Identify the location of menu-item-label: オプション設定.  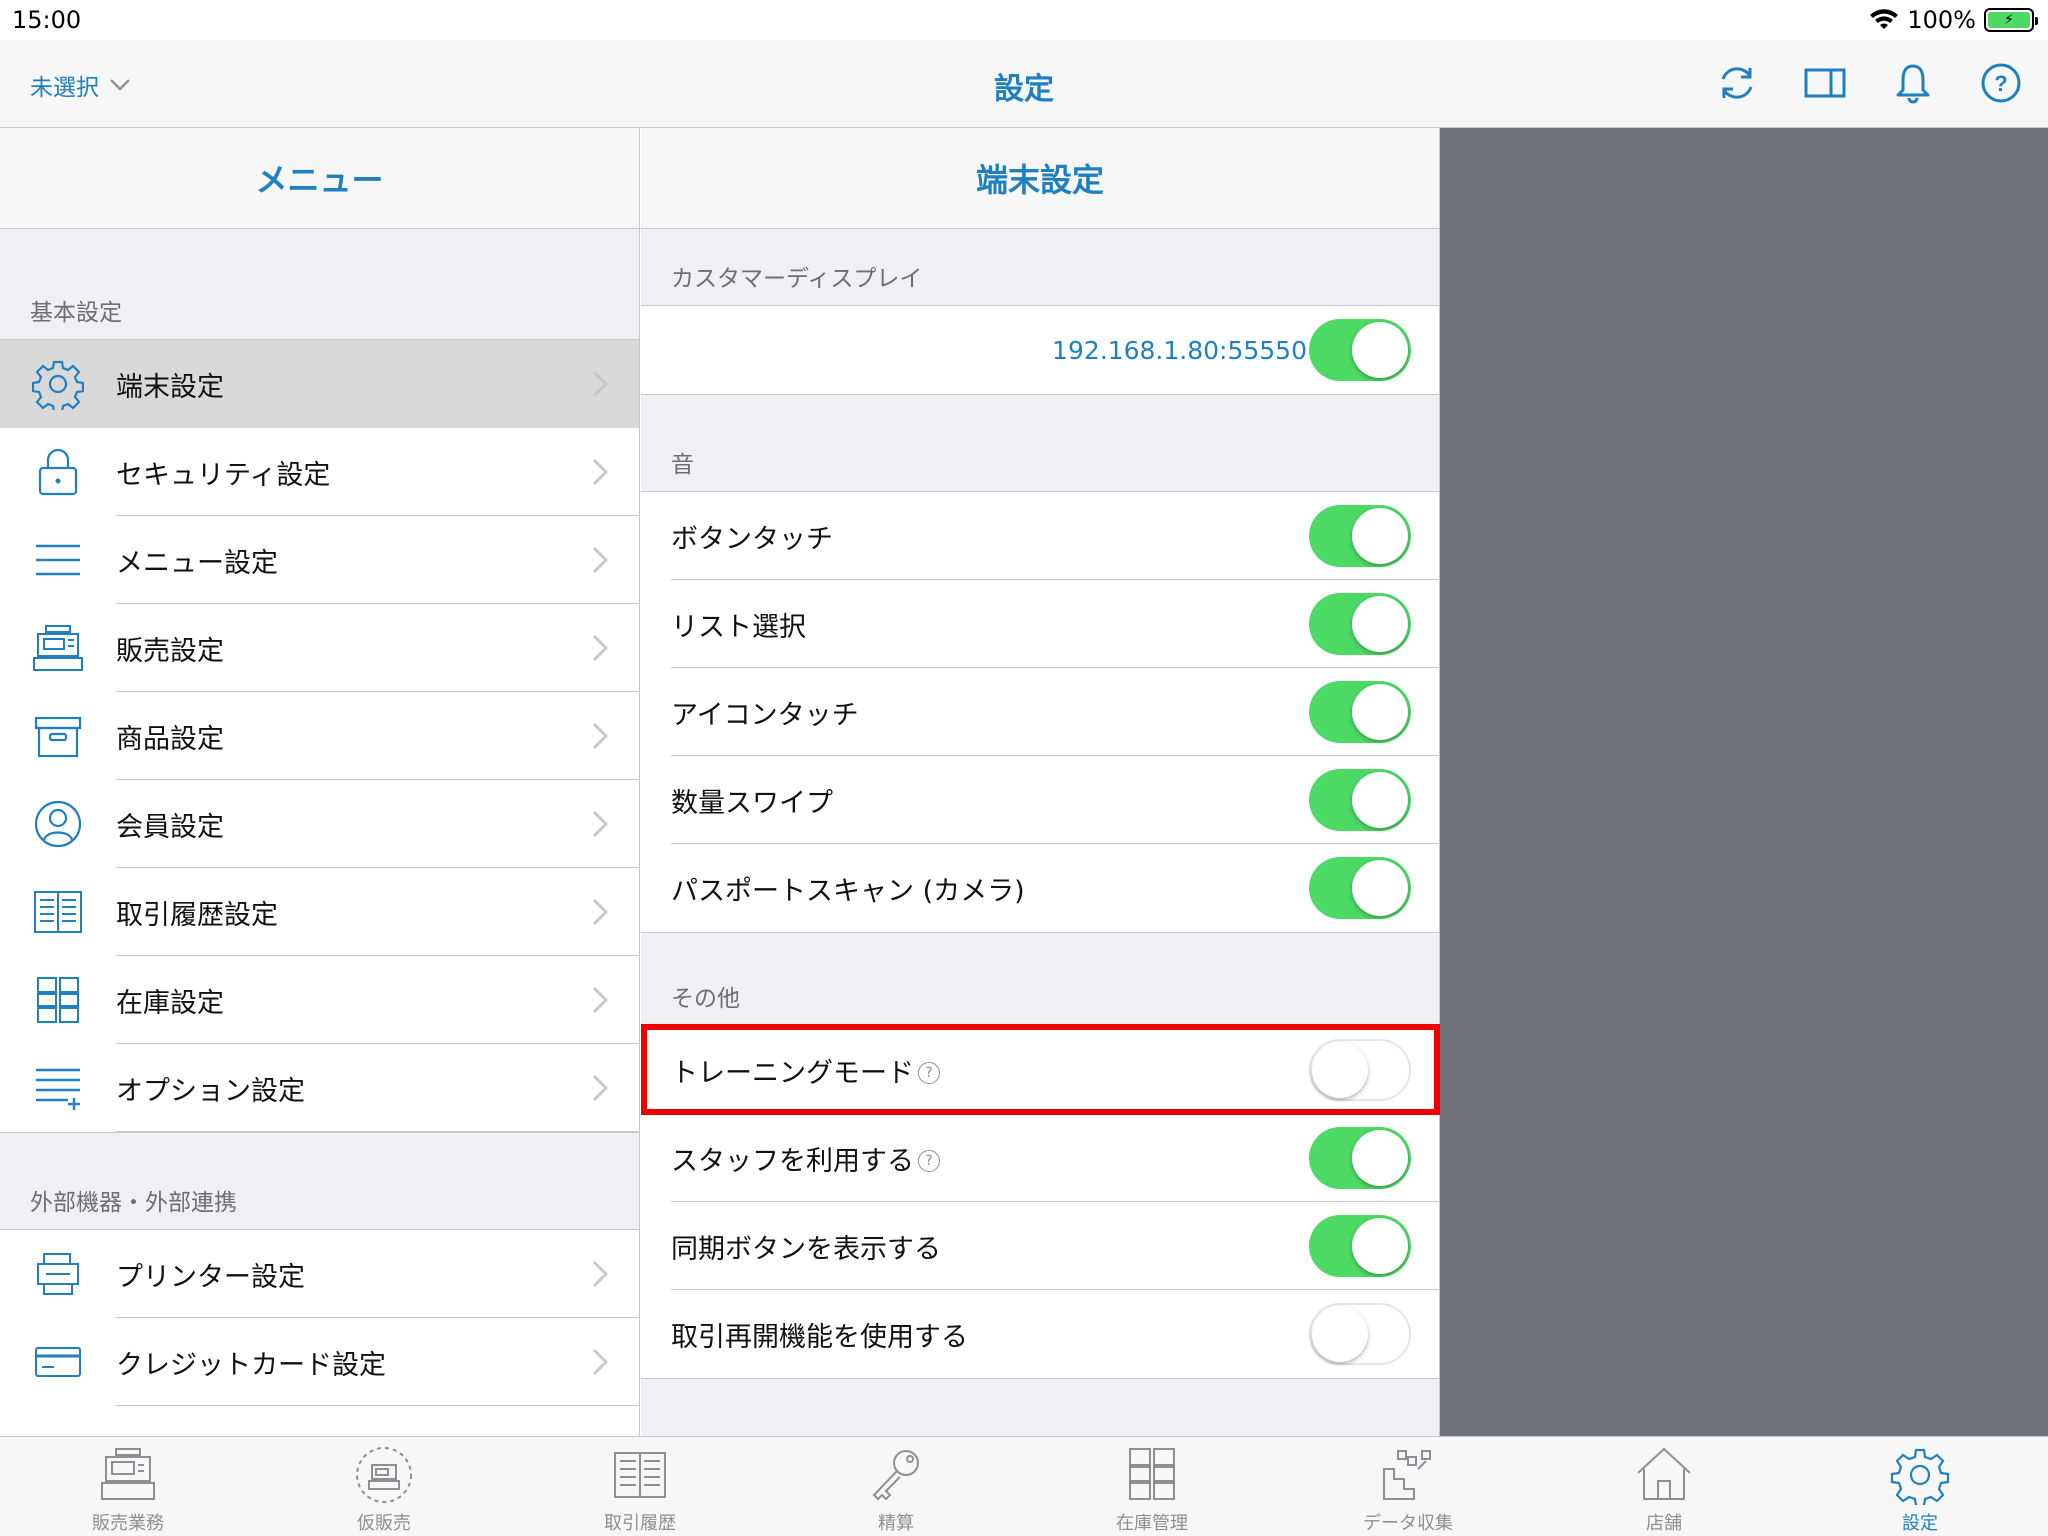
(210, 1091).